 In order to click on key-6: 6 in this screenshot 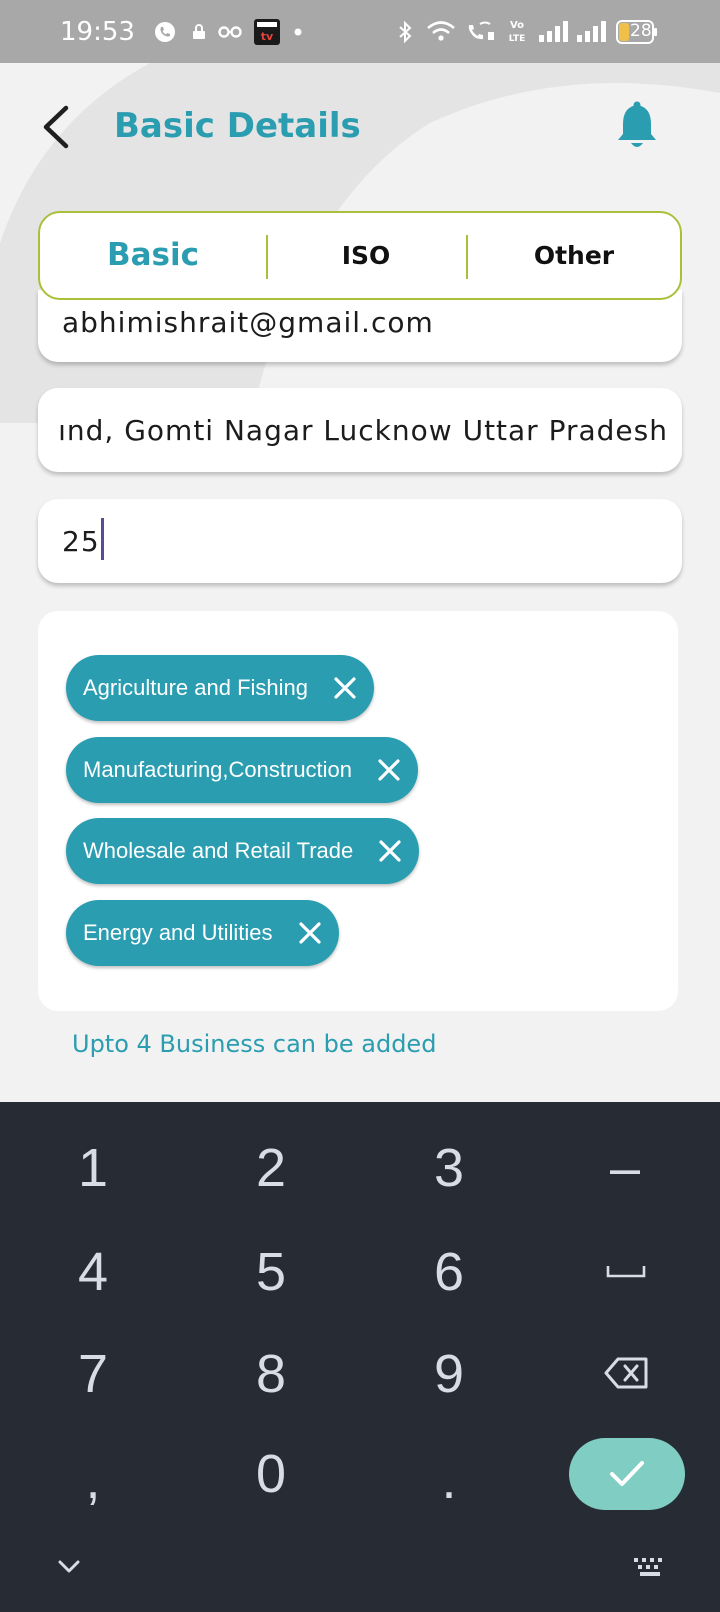, I will do `click(449, 1272)`.